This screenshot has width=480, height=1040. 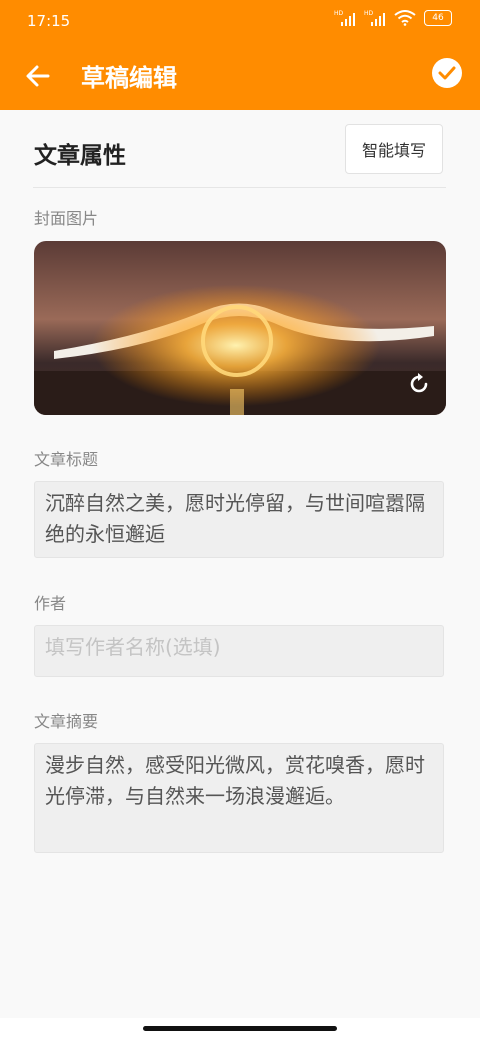 What do you see at coordinates (66, 721) in the screenshot?
I see `summary-label: 文章摘要` at bounding box center [66, 721].